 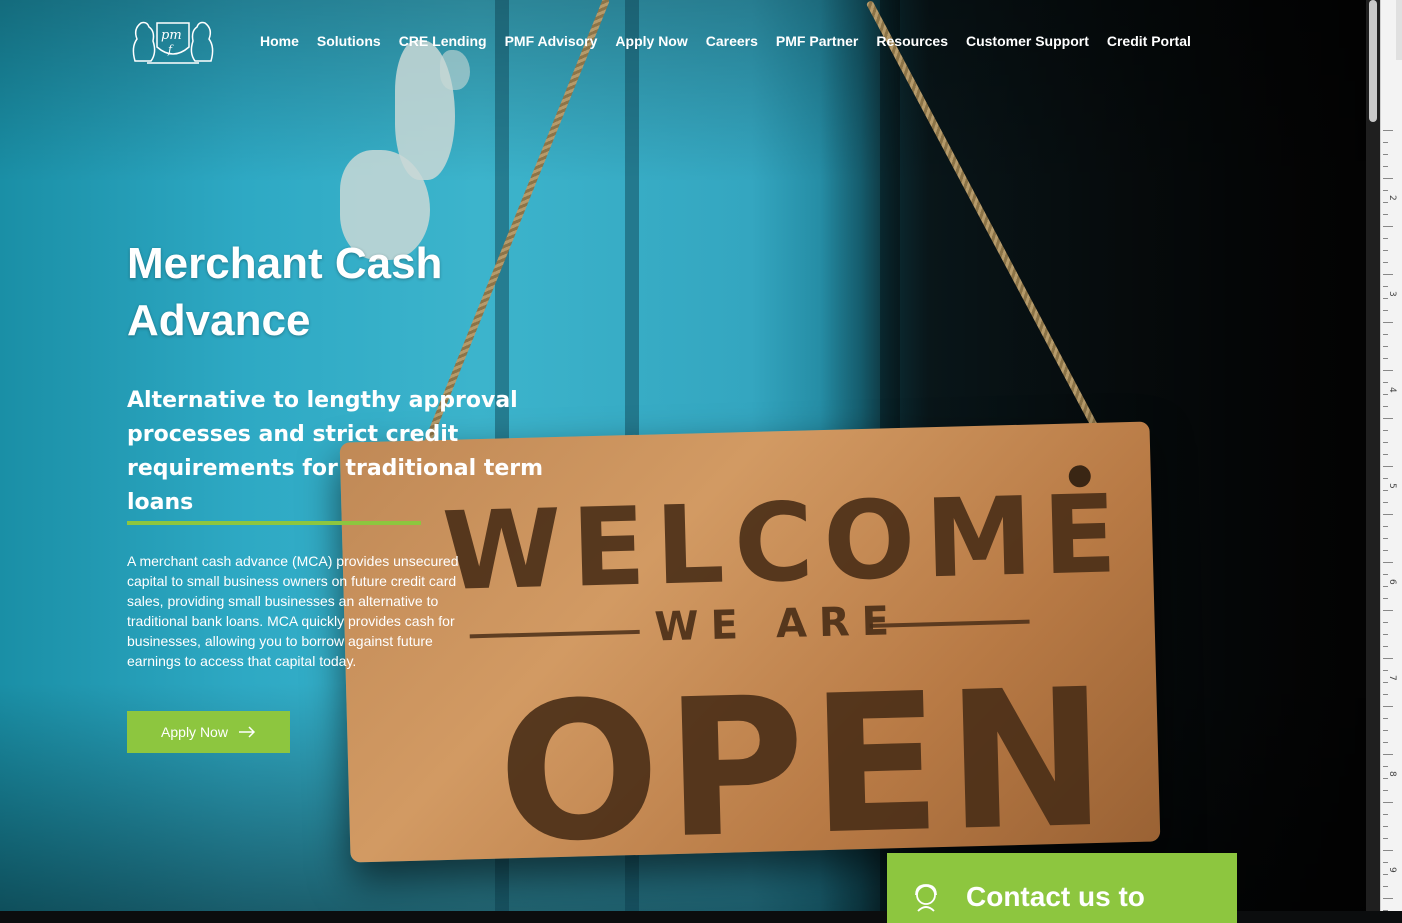 What do you see at coordinates (443, 41) in the screenshot?
I see `nav-cre-lending: CRE Lending` at bounding box center [443, 41].